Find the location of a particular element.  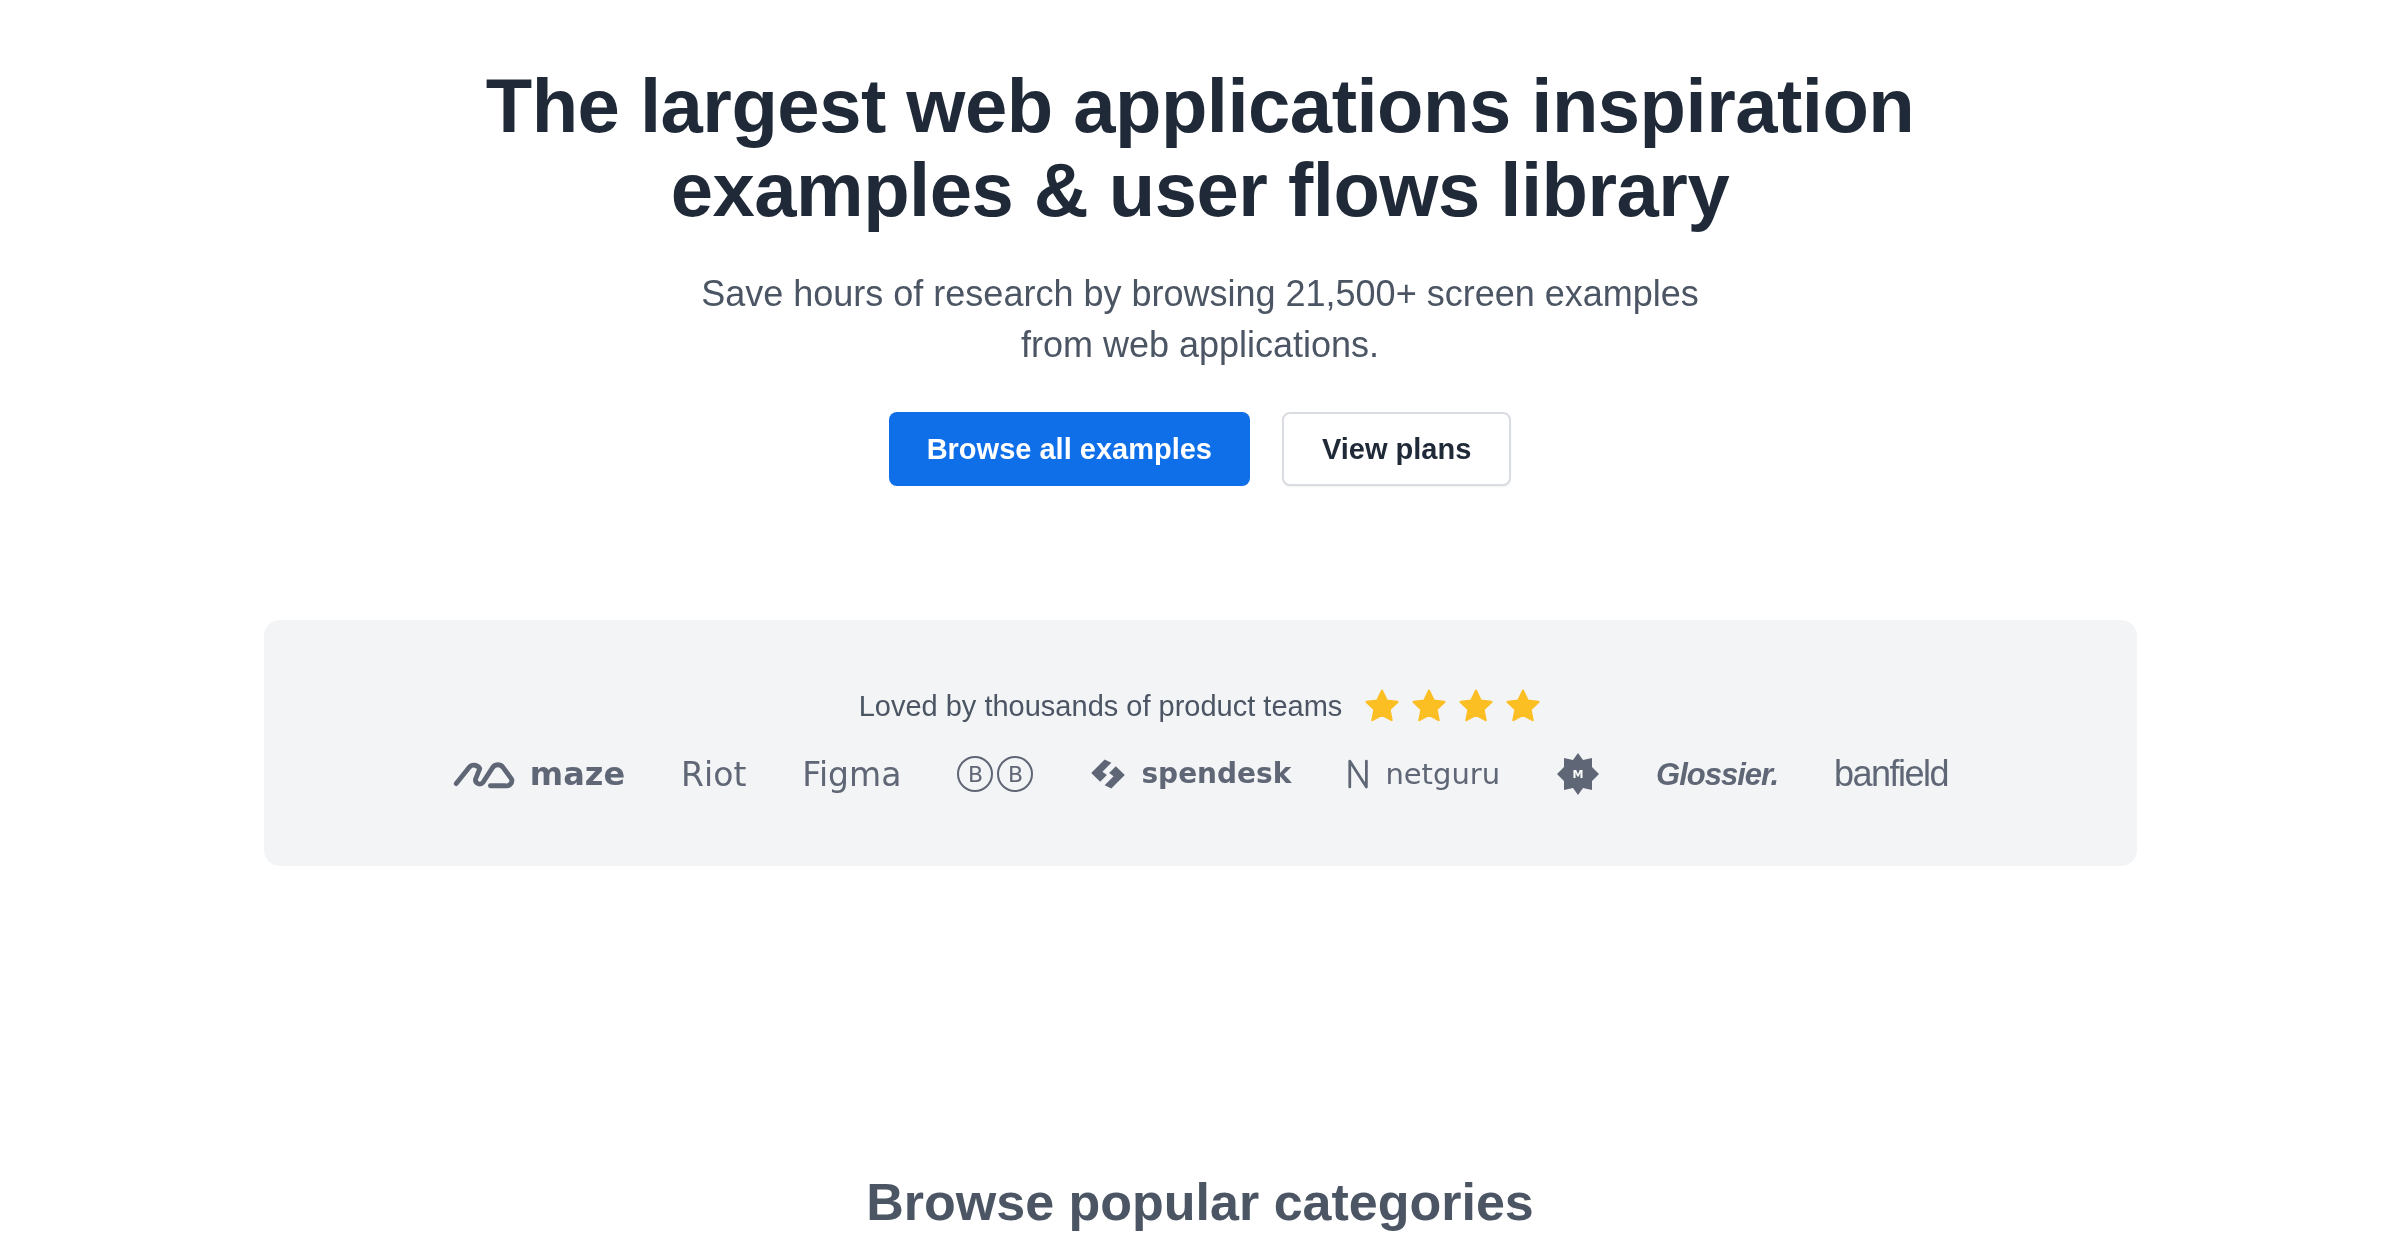

logo-text: spendesk is located at coordinates (1216, 774).